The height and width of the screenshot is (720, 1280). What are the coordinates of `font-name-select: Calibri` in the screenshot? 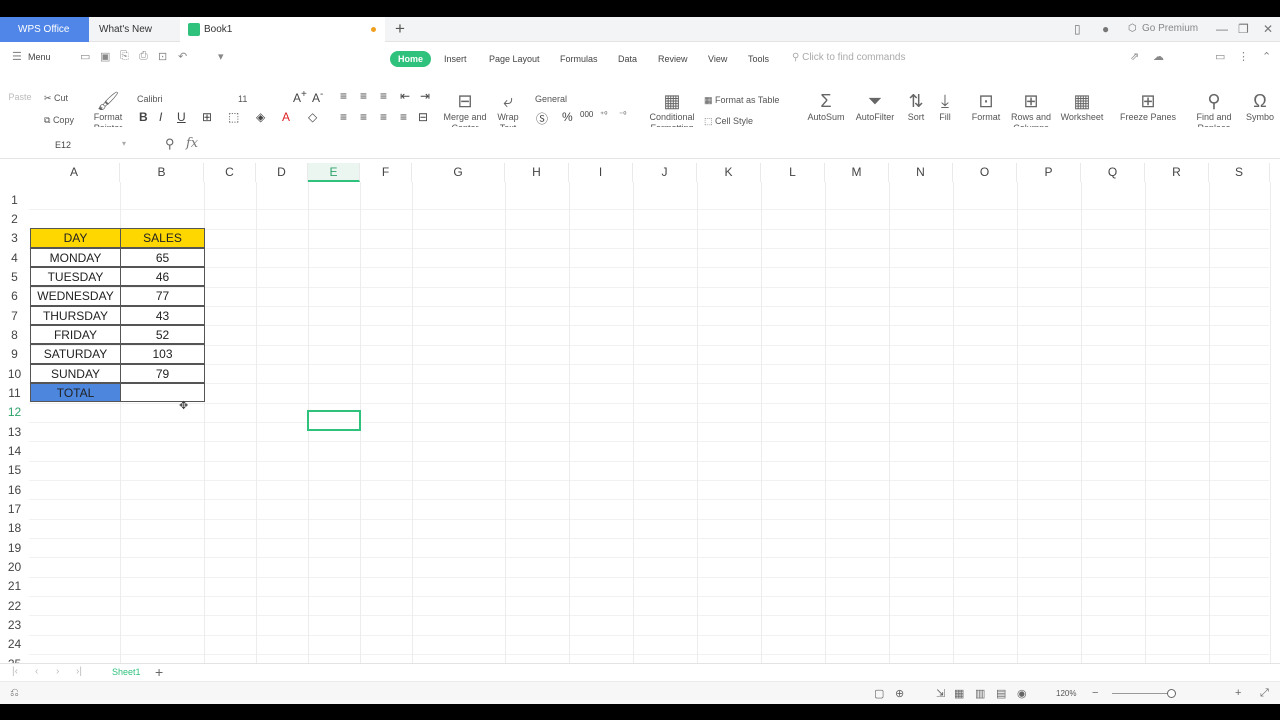 It's located at (150, 99).